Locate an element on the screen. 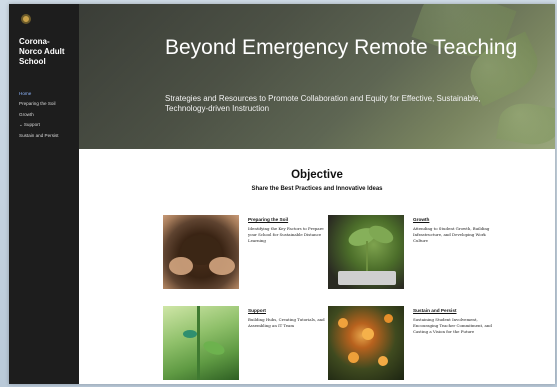  staked-plant-photo is located at coordinates (201, 343).